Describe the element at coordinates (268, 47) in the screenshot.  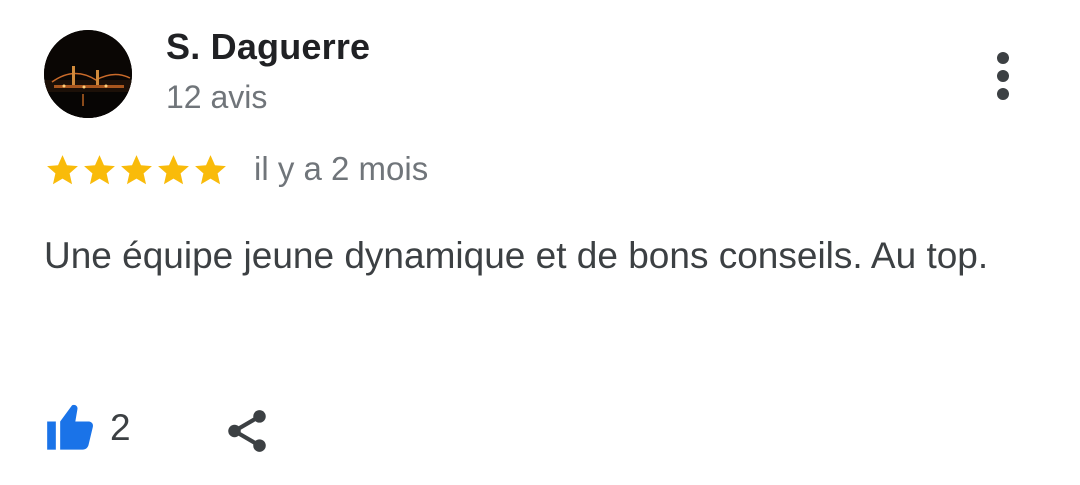
I see `author-name: S. Daguerre` at that location.